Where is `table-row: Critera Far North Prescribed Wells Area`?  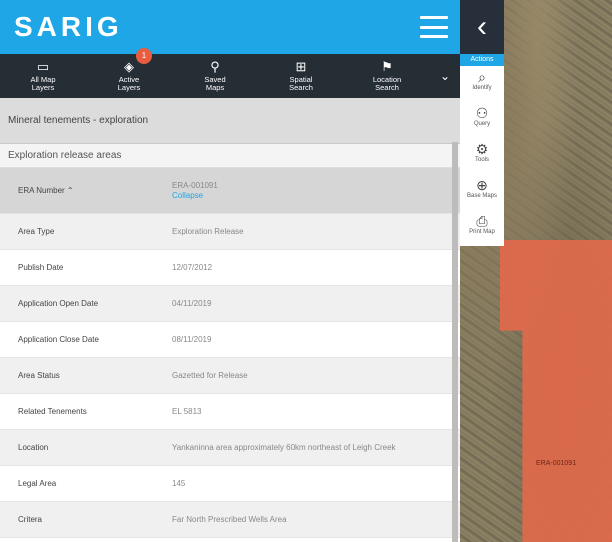
table-row: Critera Far North Prescribed Wells Area is located at coordinates (230, 520).